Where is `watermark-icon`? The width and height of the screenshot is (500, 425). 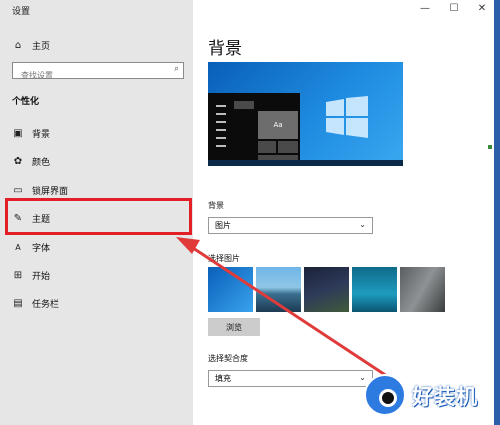
watermark-icon is located at coordinates (385, 395).